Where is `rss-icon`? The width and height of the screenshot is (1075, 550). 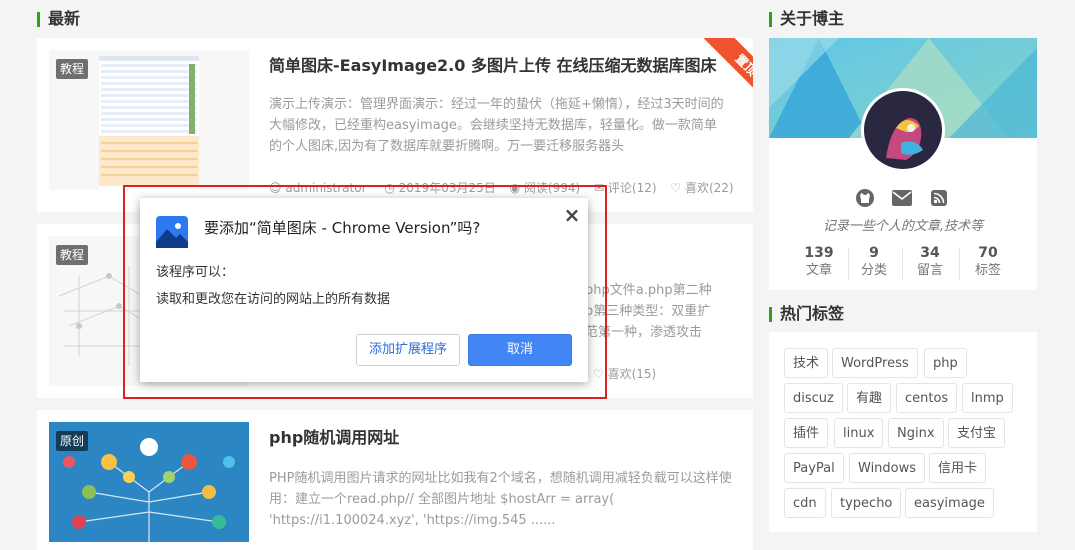
rss-icon is located at coordinates (939, 198).